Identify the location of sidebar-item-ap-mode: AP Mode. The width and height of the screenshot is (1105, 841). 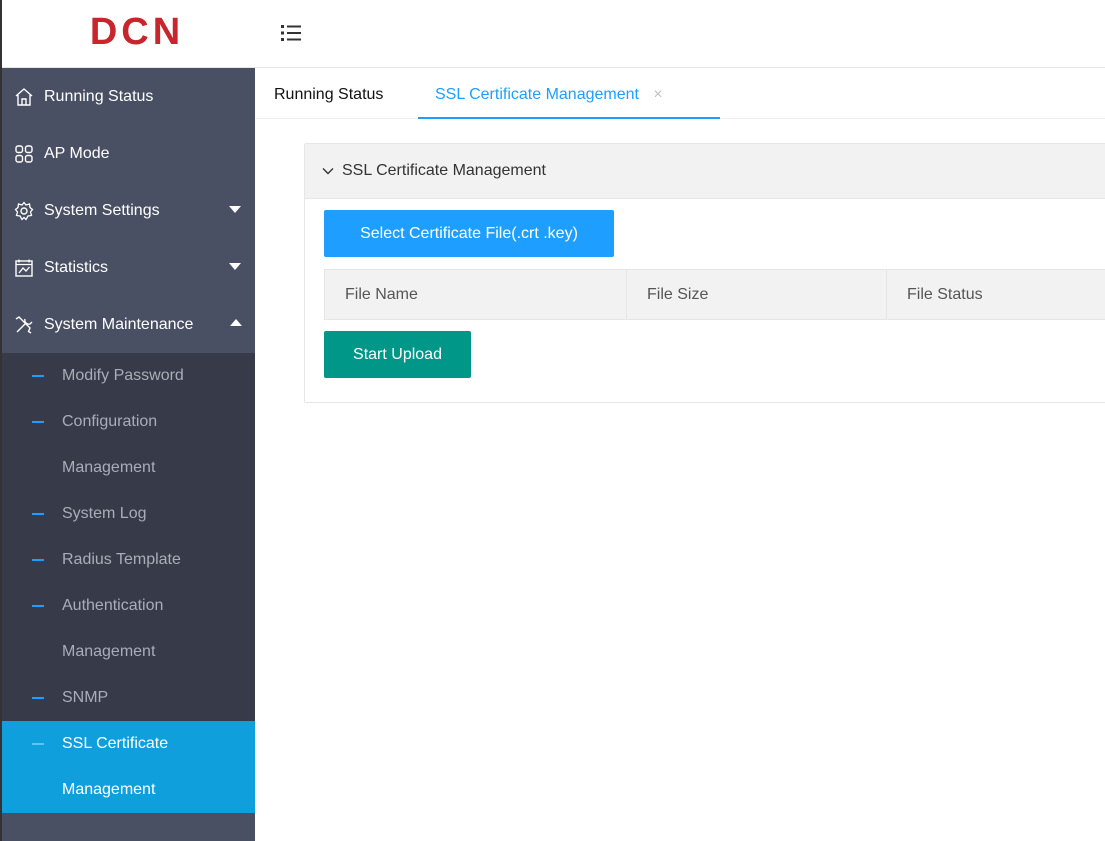
(128, 153).